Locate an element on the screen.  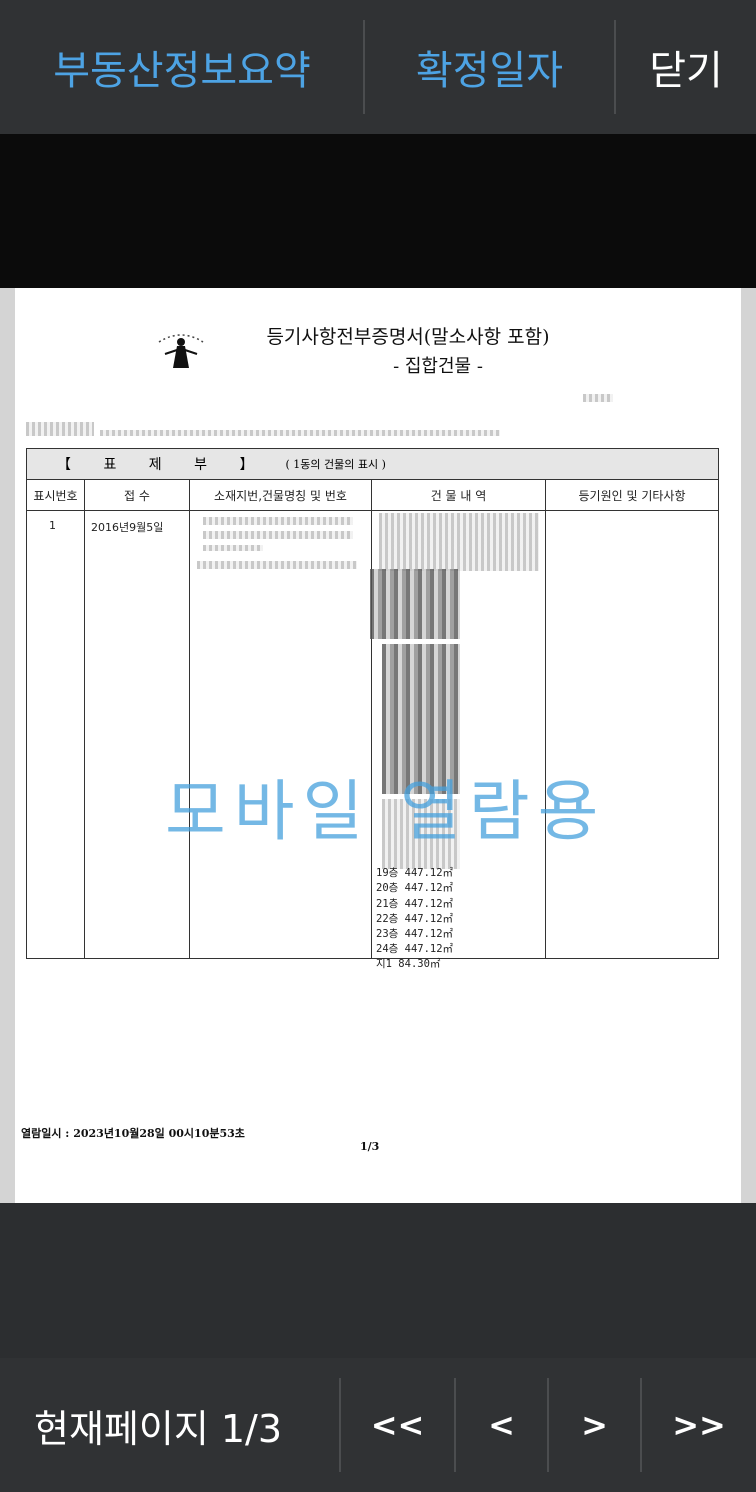
viewer-right-margin is located at coordinates (748, 745).